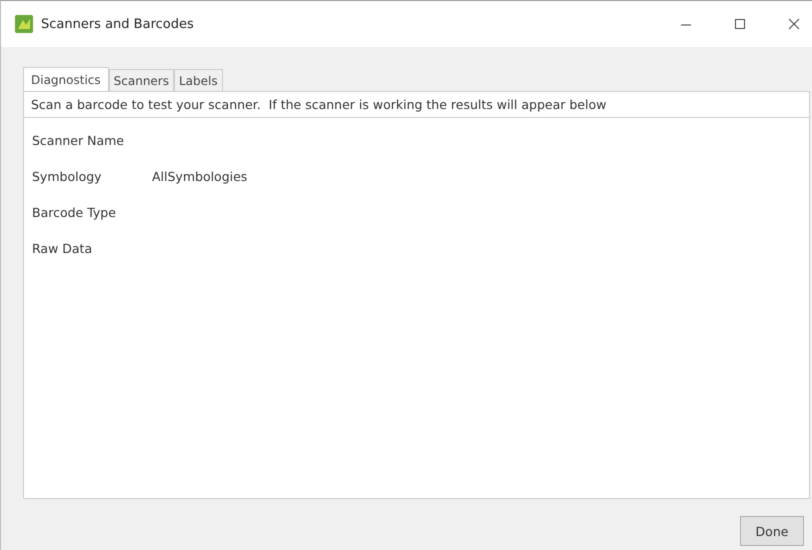 The image size is (812, 550). Describe the element at coordinates (141, 80) in the screenshot. I see `tab: Scanners` at that location.